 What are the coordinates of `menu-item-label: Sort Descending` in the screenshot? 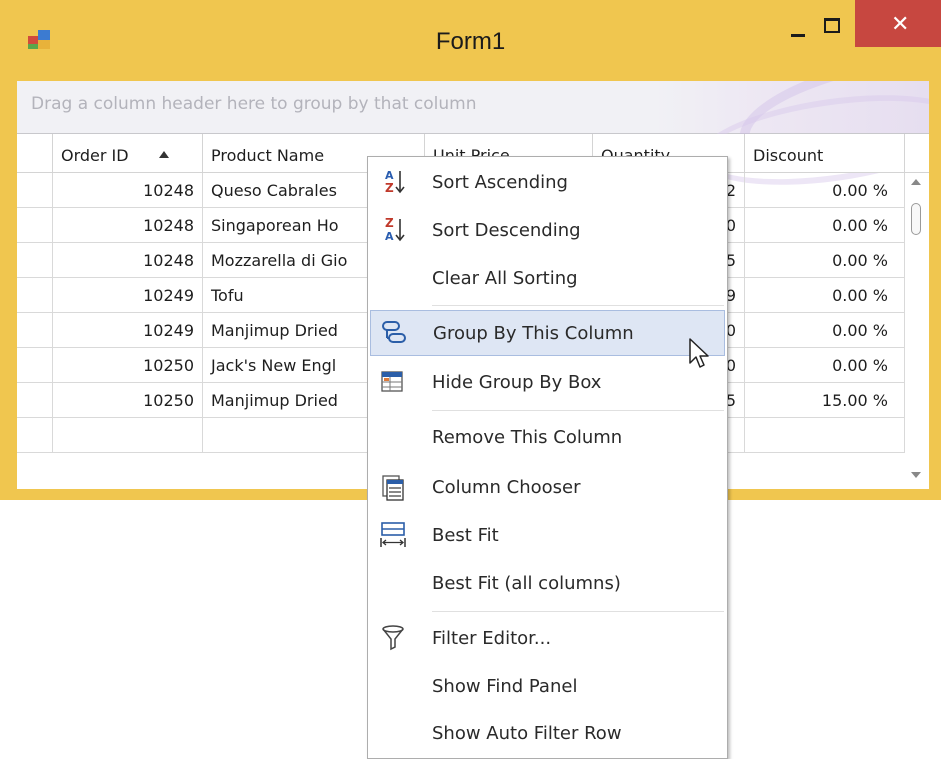 It's located at (506, 230).